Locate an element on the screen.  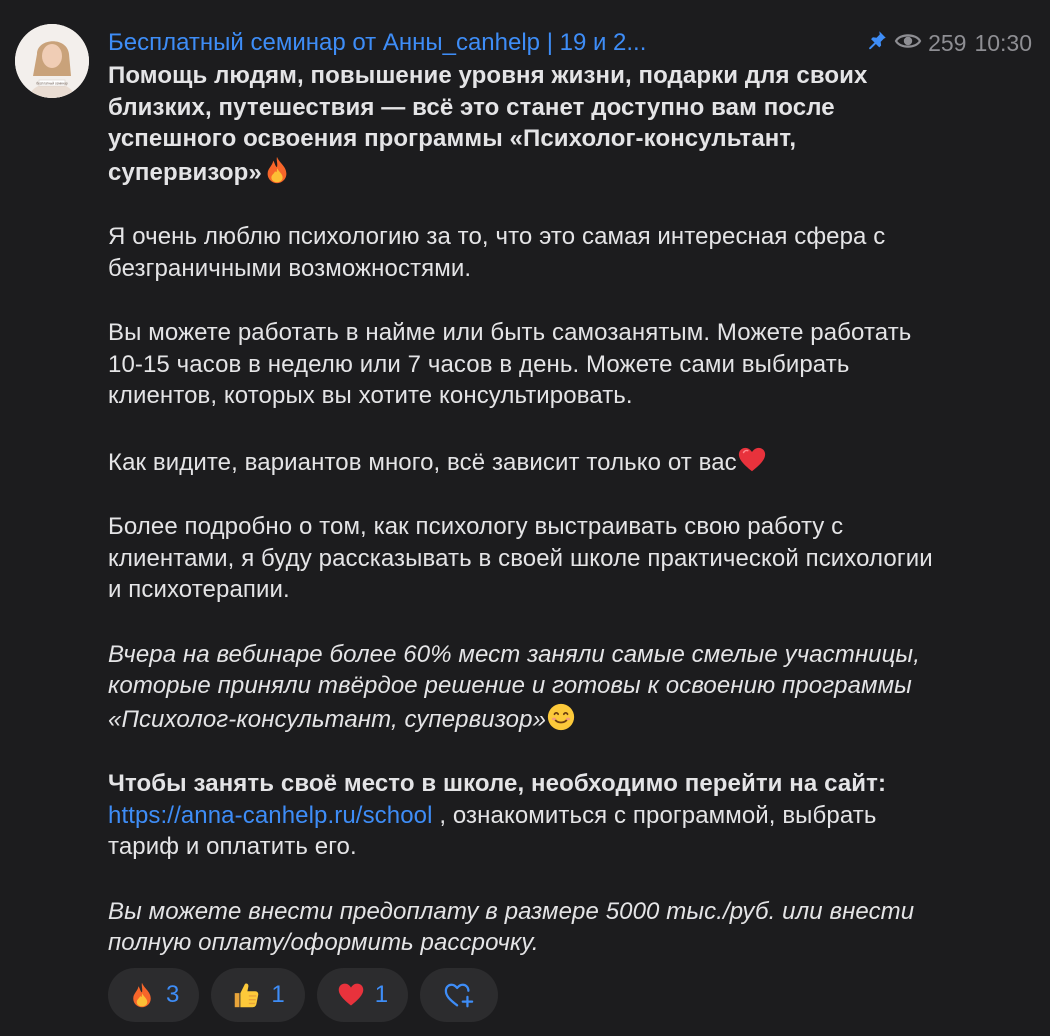
pin-icon is located at coordinates (877, 43).